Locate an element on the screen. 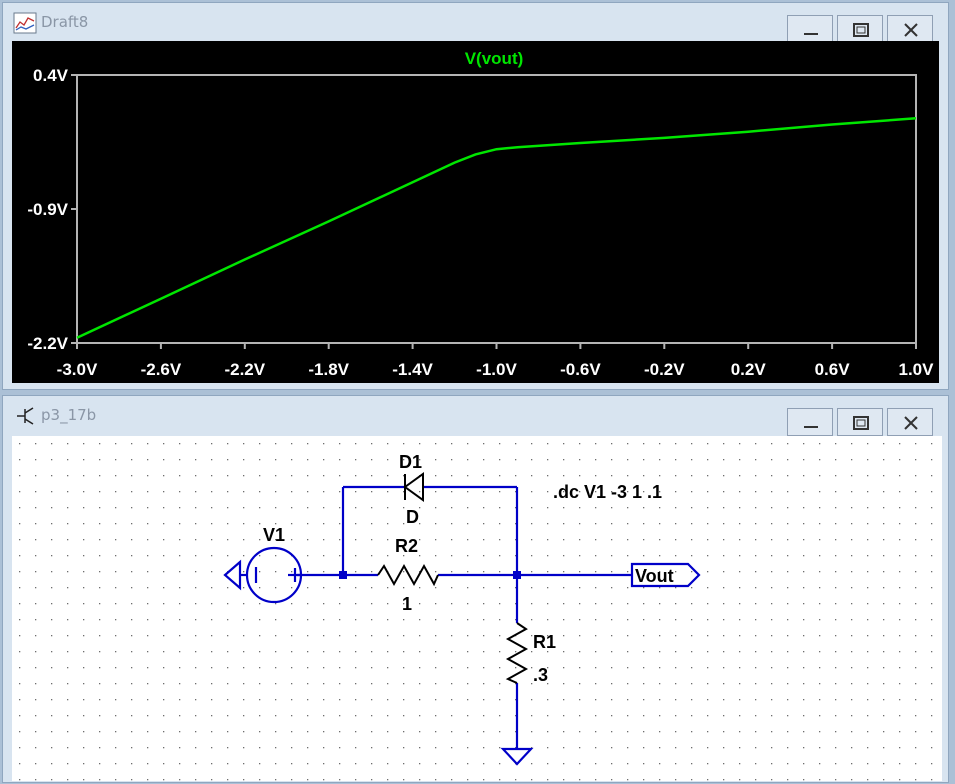 The image size is (955, 784). x-tick-label: -2.2V is located at coordinates (244, 369).